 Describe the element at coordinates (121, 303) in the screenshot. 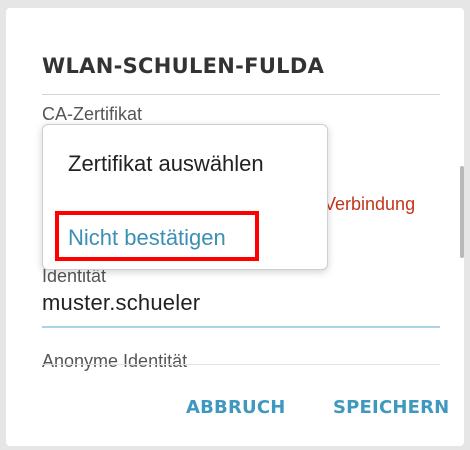

I see `identity-field: muster.schueler` at that location.